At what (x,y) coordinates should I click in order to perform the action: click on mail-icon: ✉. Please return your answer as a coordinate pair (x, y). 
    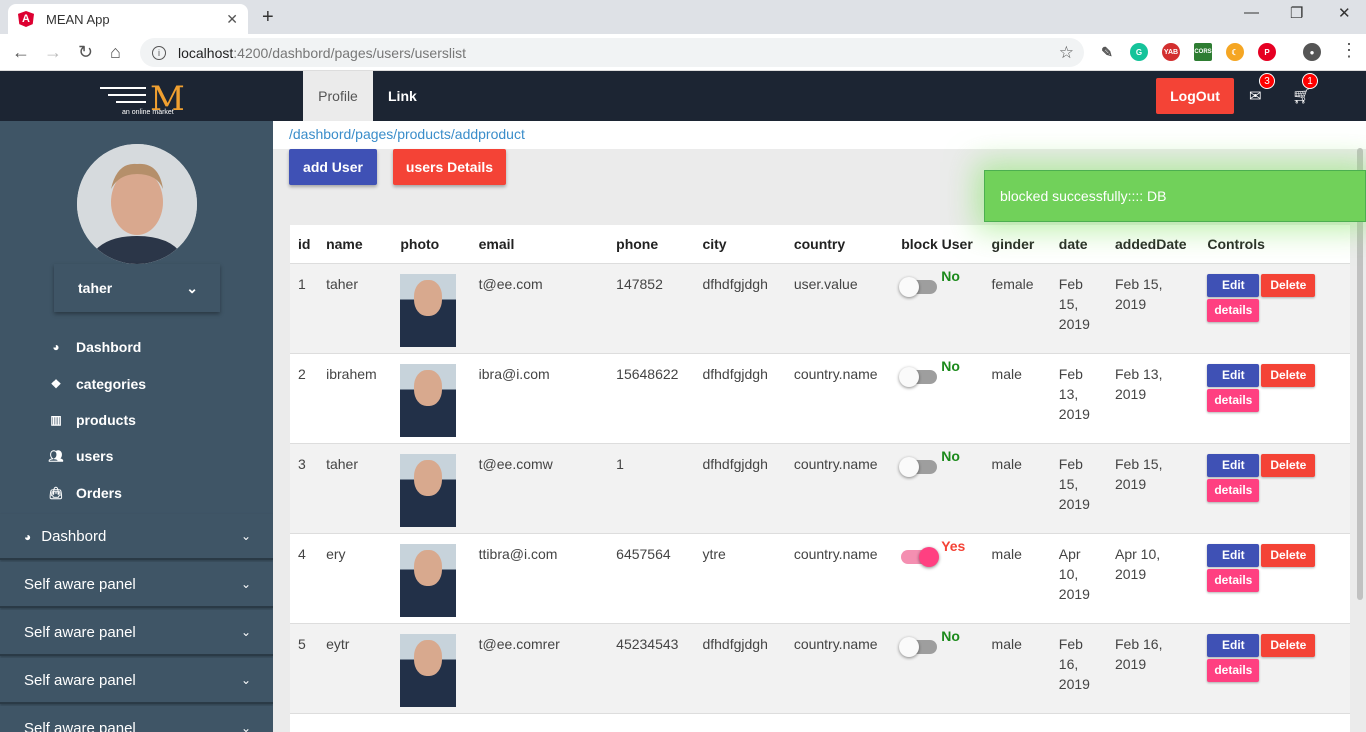
    Looking at the image, I should click on (1255, 96).